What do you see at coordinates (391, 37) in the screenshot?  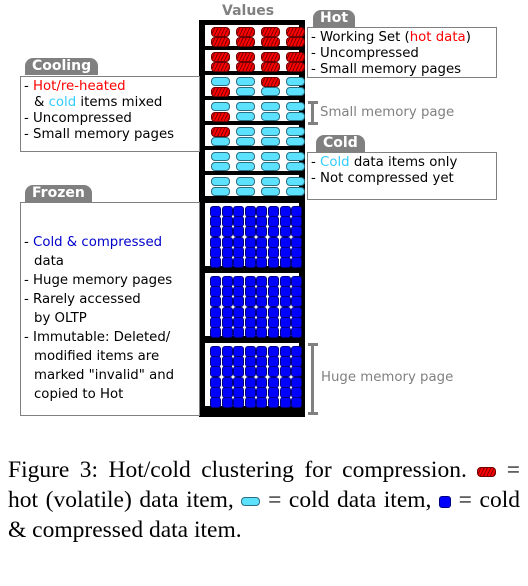 I see `hot-line-1: - Working Set (hot data)` at bounding box center [391, 37].